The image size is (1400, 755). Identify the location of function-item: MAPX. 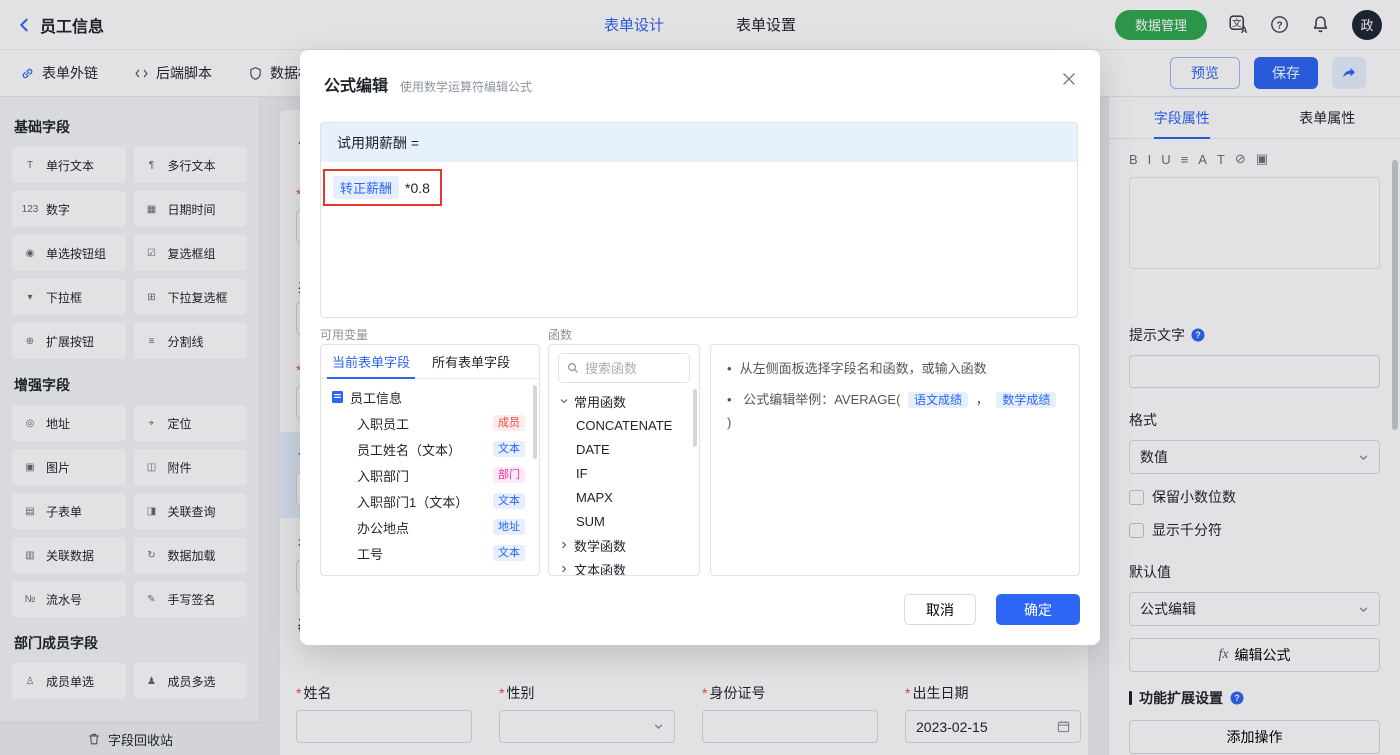
(624, 497).